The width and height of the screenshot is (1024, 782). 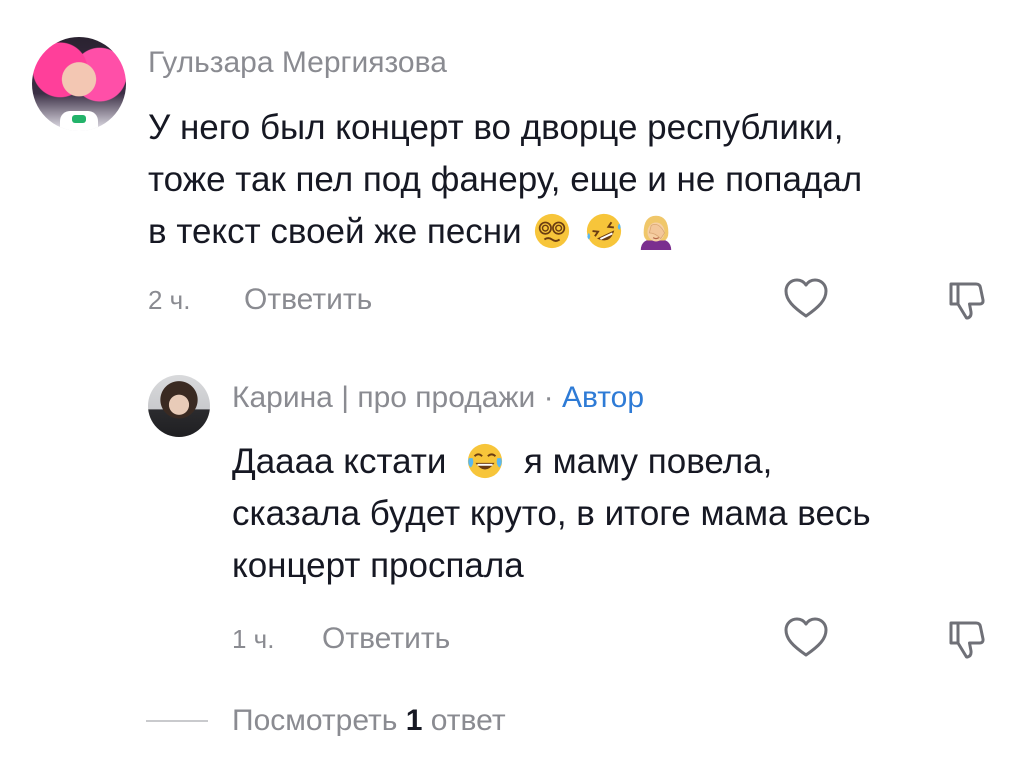 I want to click on comment-line: концерт проспала, so click(x=378, y=565).